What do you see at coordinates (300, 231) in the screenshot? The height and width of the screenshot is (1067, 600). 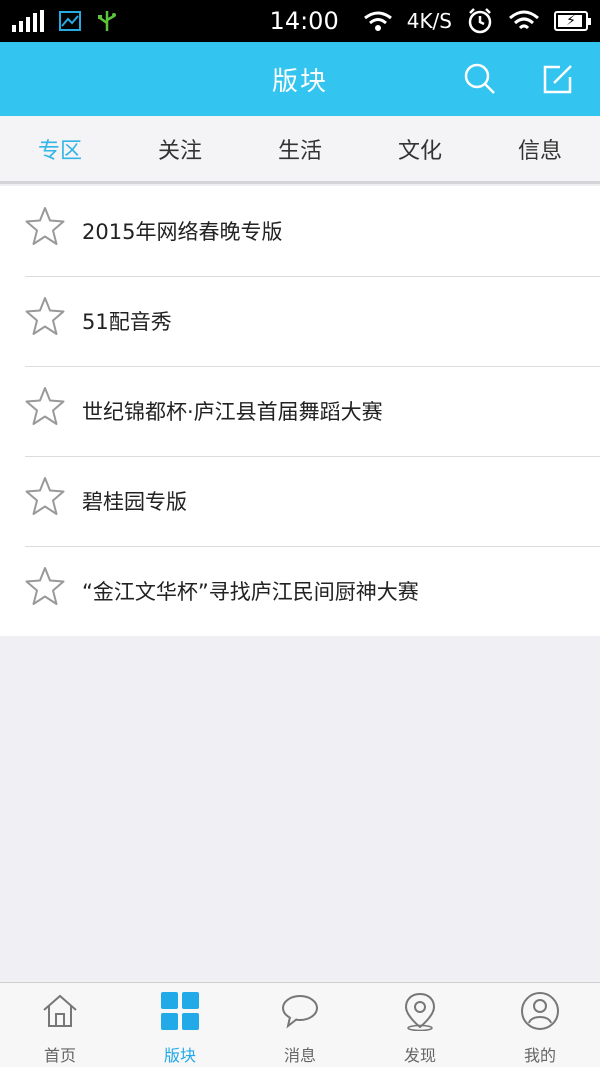 I see `list-item: 2015年网络春晚专版` at bounding box center [300, 231].